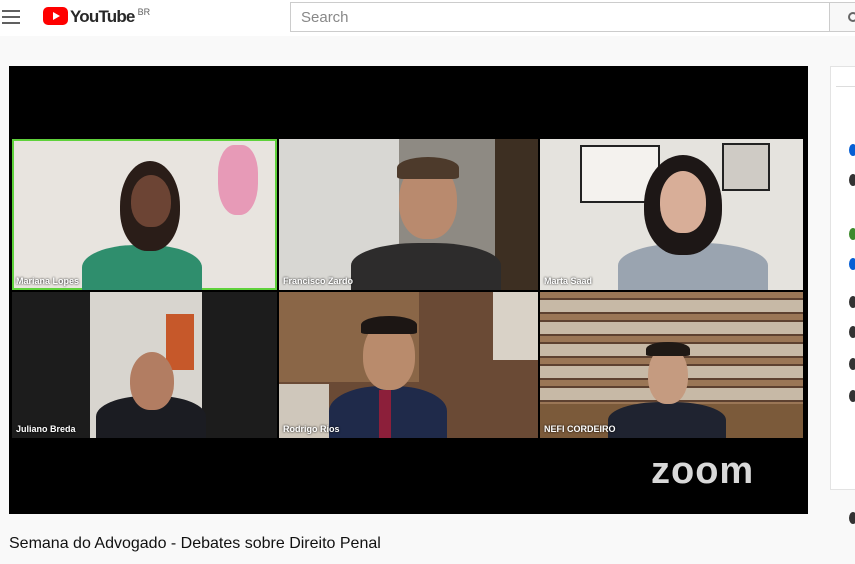  What do you see at coordinates (580, 429) in the screenshot?
I see `participant-name: NEFI CORDEIRO` at bounding box center [580, 429].